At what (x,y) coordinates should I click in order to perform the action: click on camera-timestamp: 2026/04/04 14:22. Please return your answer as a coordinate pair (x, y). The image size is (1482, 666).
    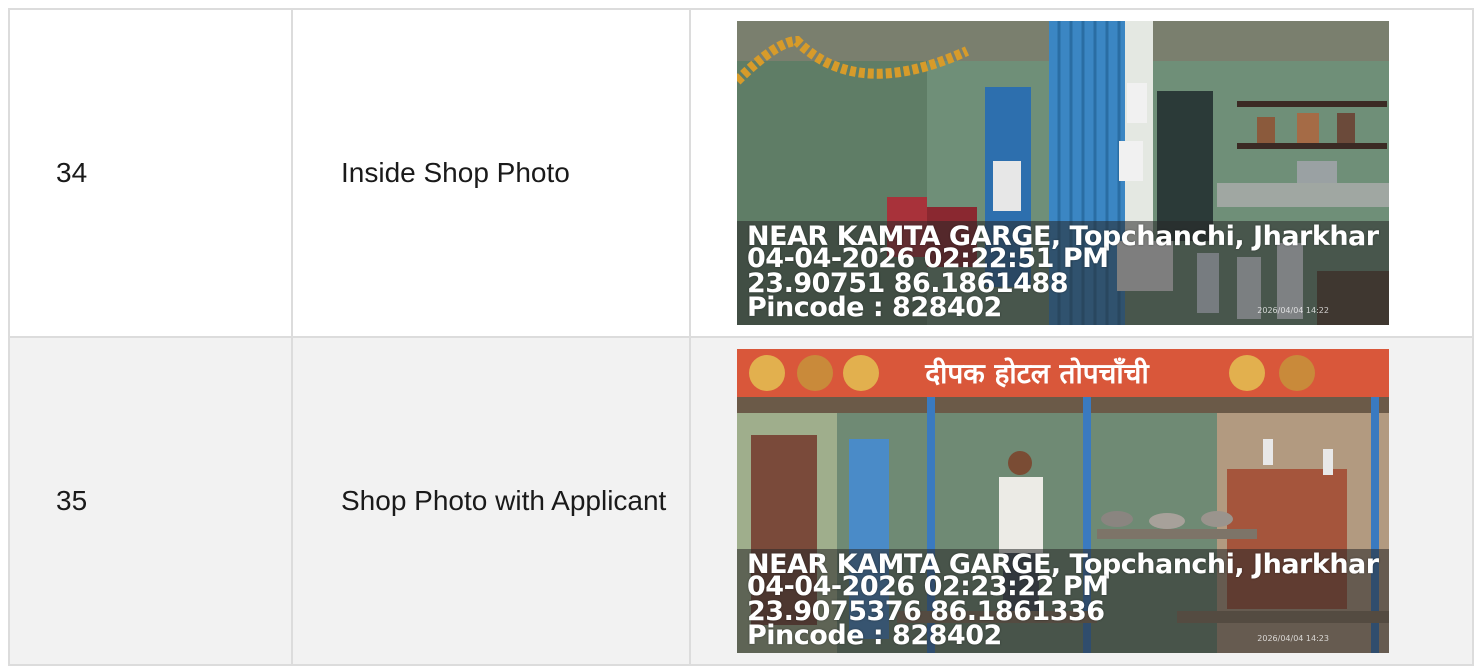
    Looking at the image, I should click on (1293, 310).